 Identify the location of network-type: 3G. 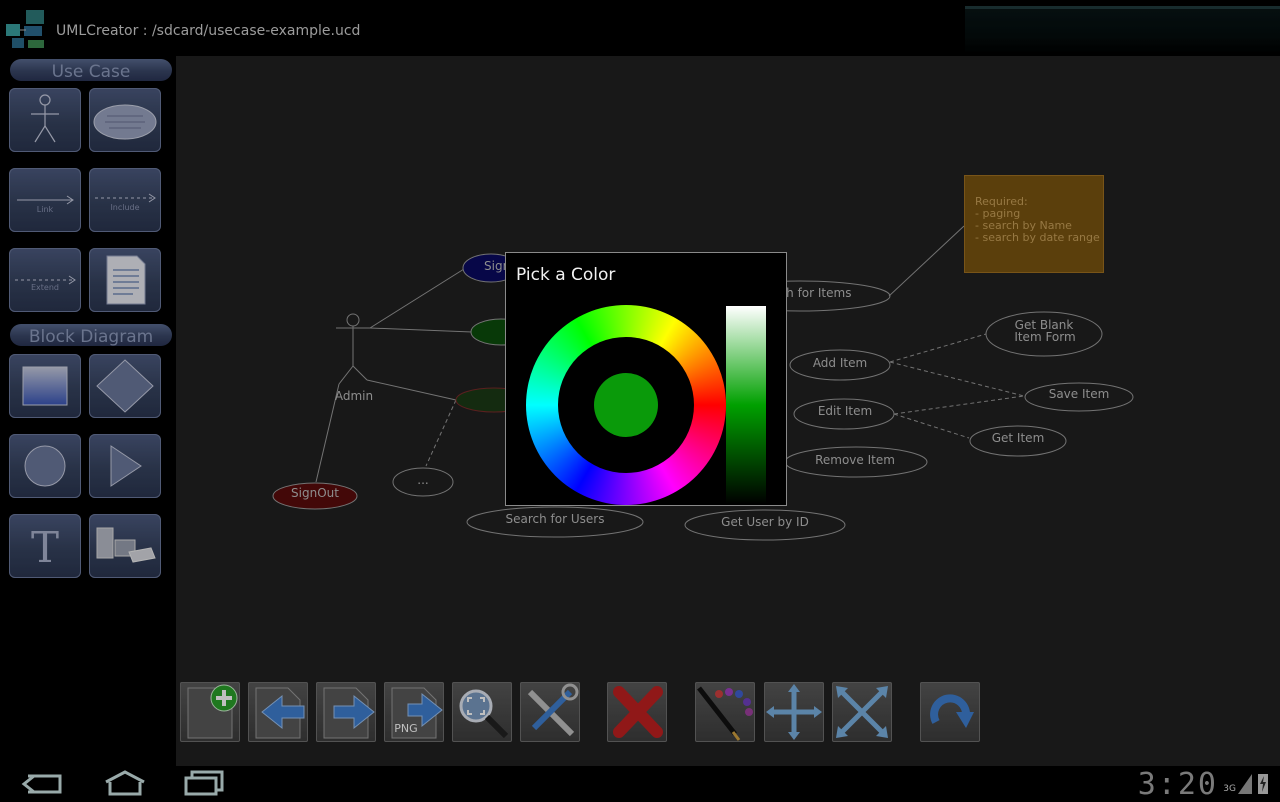
(1229, 789).